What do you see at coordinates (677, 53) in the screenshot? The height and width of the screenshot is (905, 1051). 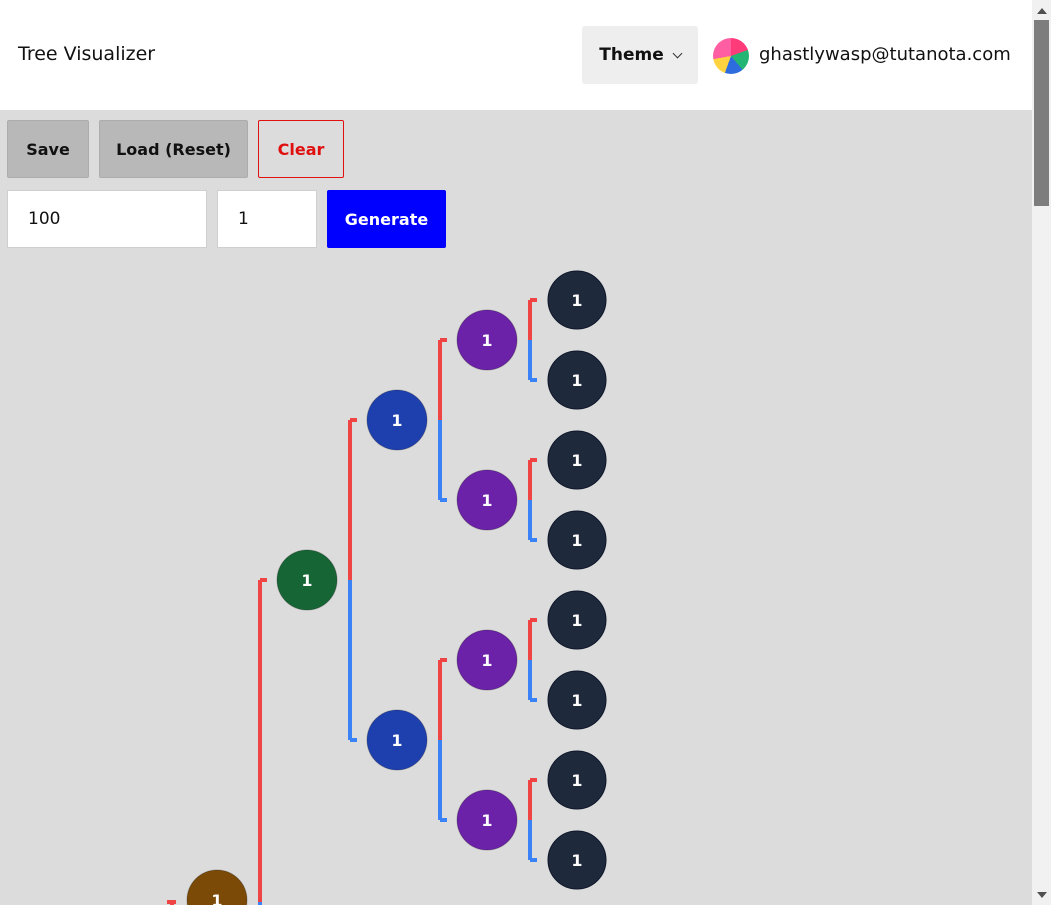 I see `chevron-down-icon` at bounding box center [677, 53].